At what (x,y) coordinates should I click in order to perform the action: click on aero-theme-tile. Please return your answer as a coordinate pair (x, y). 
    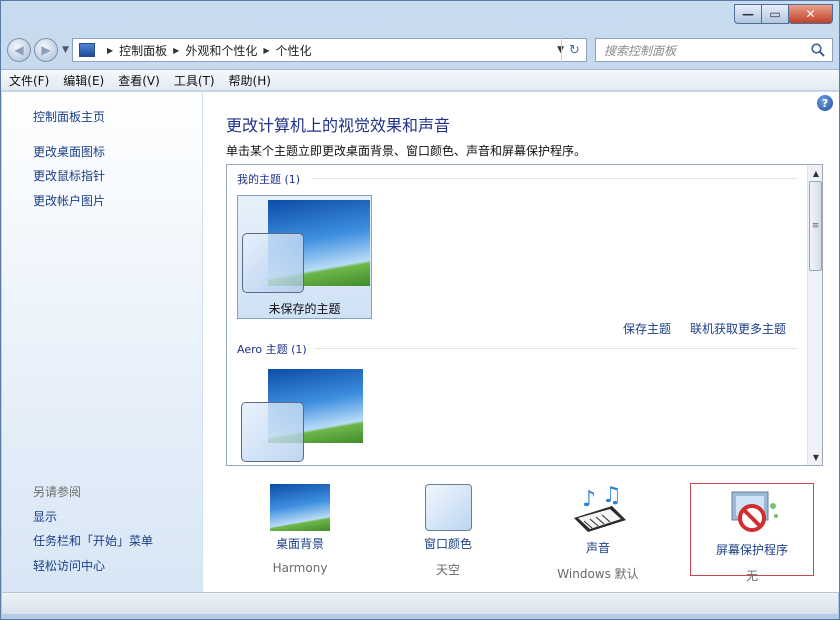
    Looking at the image, I should click on (303, 417).